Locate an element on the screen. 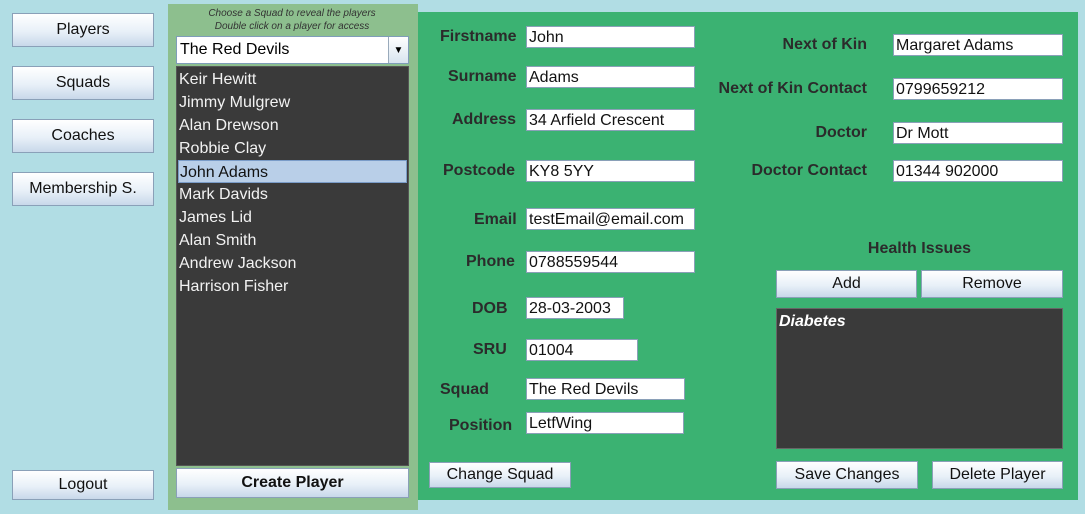 This screenshot has width=1085, height=514. address-label: Address is located at coordinates (484, 119).